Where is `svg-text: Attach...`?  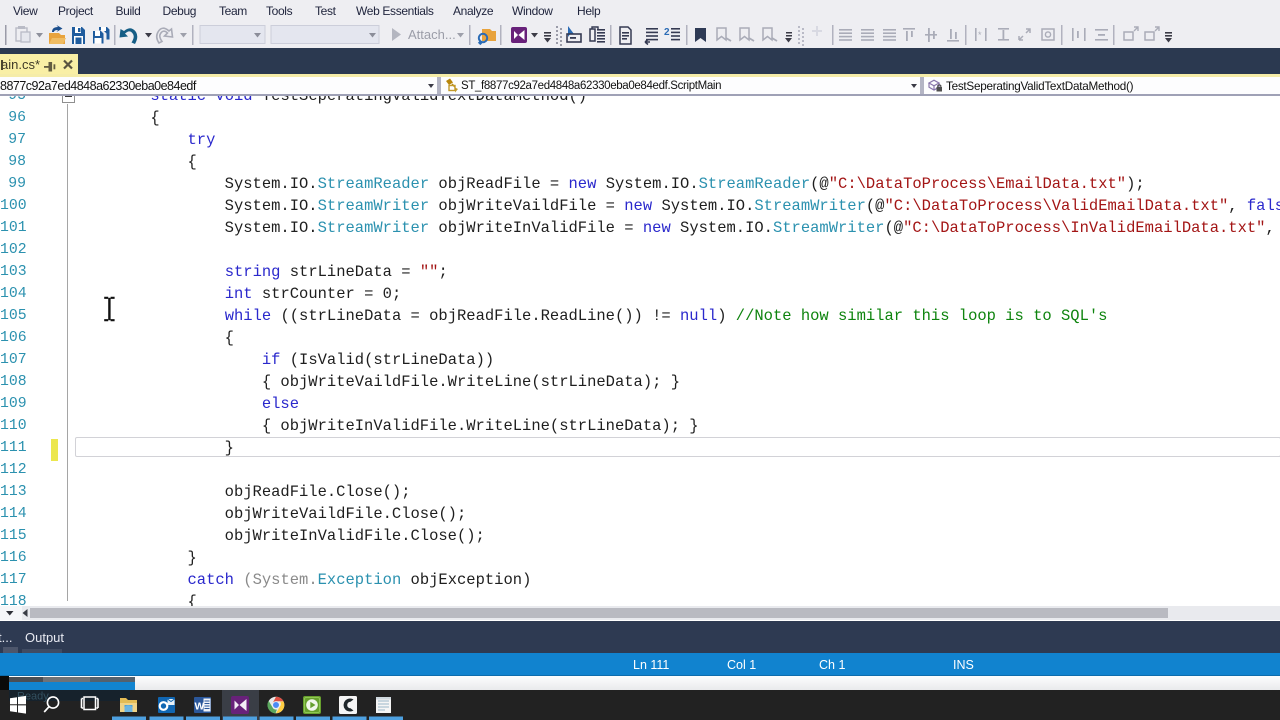 svg-text: Attach... is located at coordinates (432, 34).